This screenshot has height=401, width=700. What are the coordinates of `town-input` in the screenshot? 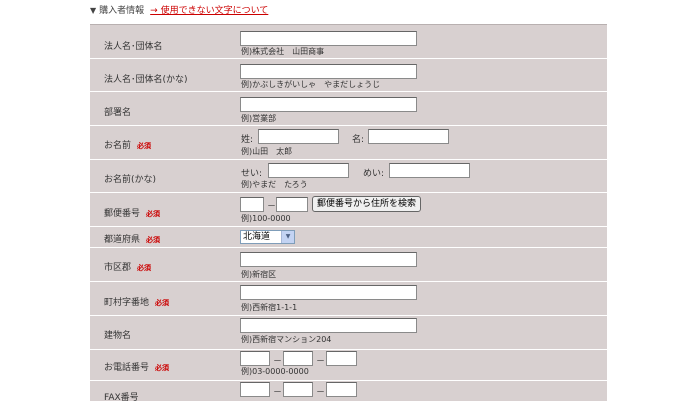 It's located at (328, 292).